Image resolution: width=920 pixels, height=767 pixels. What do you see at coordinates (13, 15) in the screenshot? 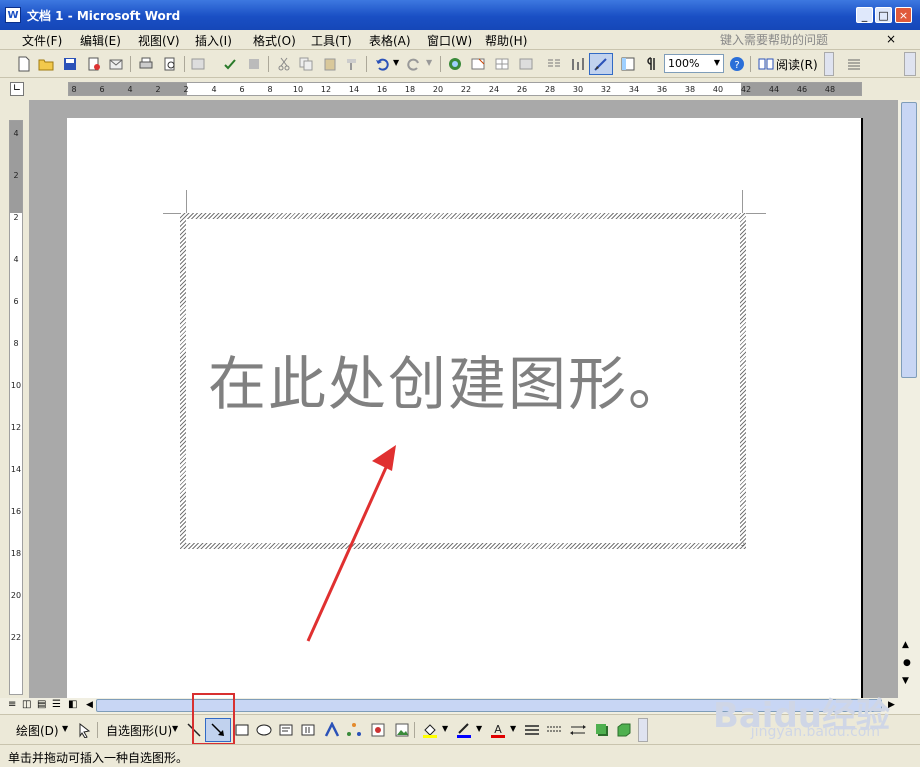
I see `word-app-icon: W` at bounding box center [13, 15].